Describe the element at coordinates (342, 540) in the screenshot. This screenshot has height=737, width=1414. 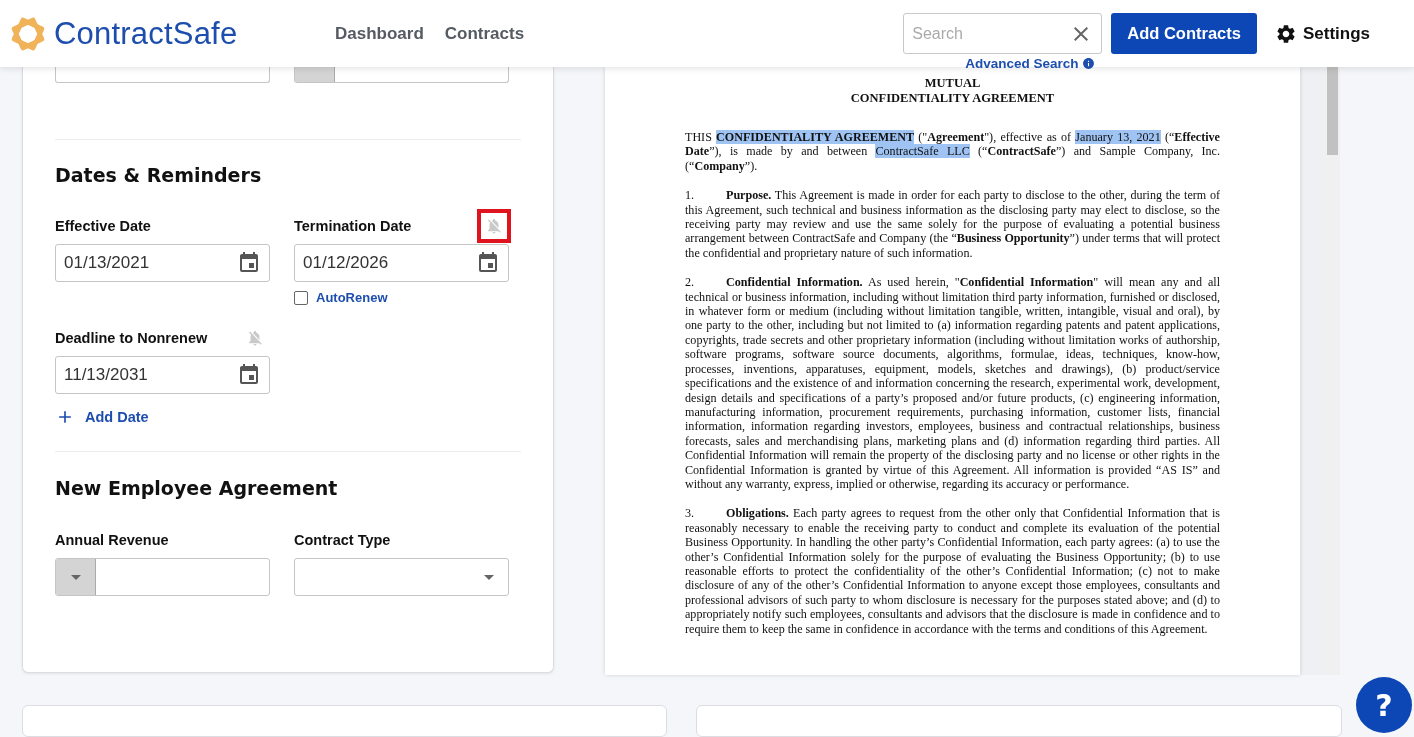
I see `field-label: Contract Type` at that location.